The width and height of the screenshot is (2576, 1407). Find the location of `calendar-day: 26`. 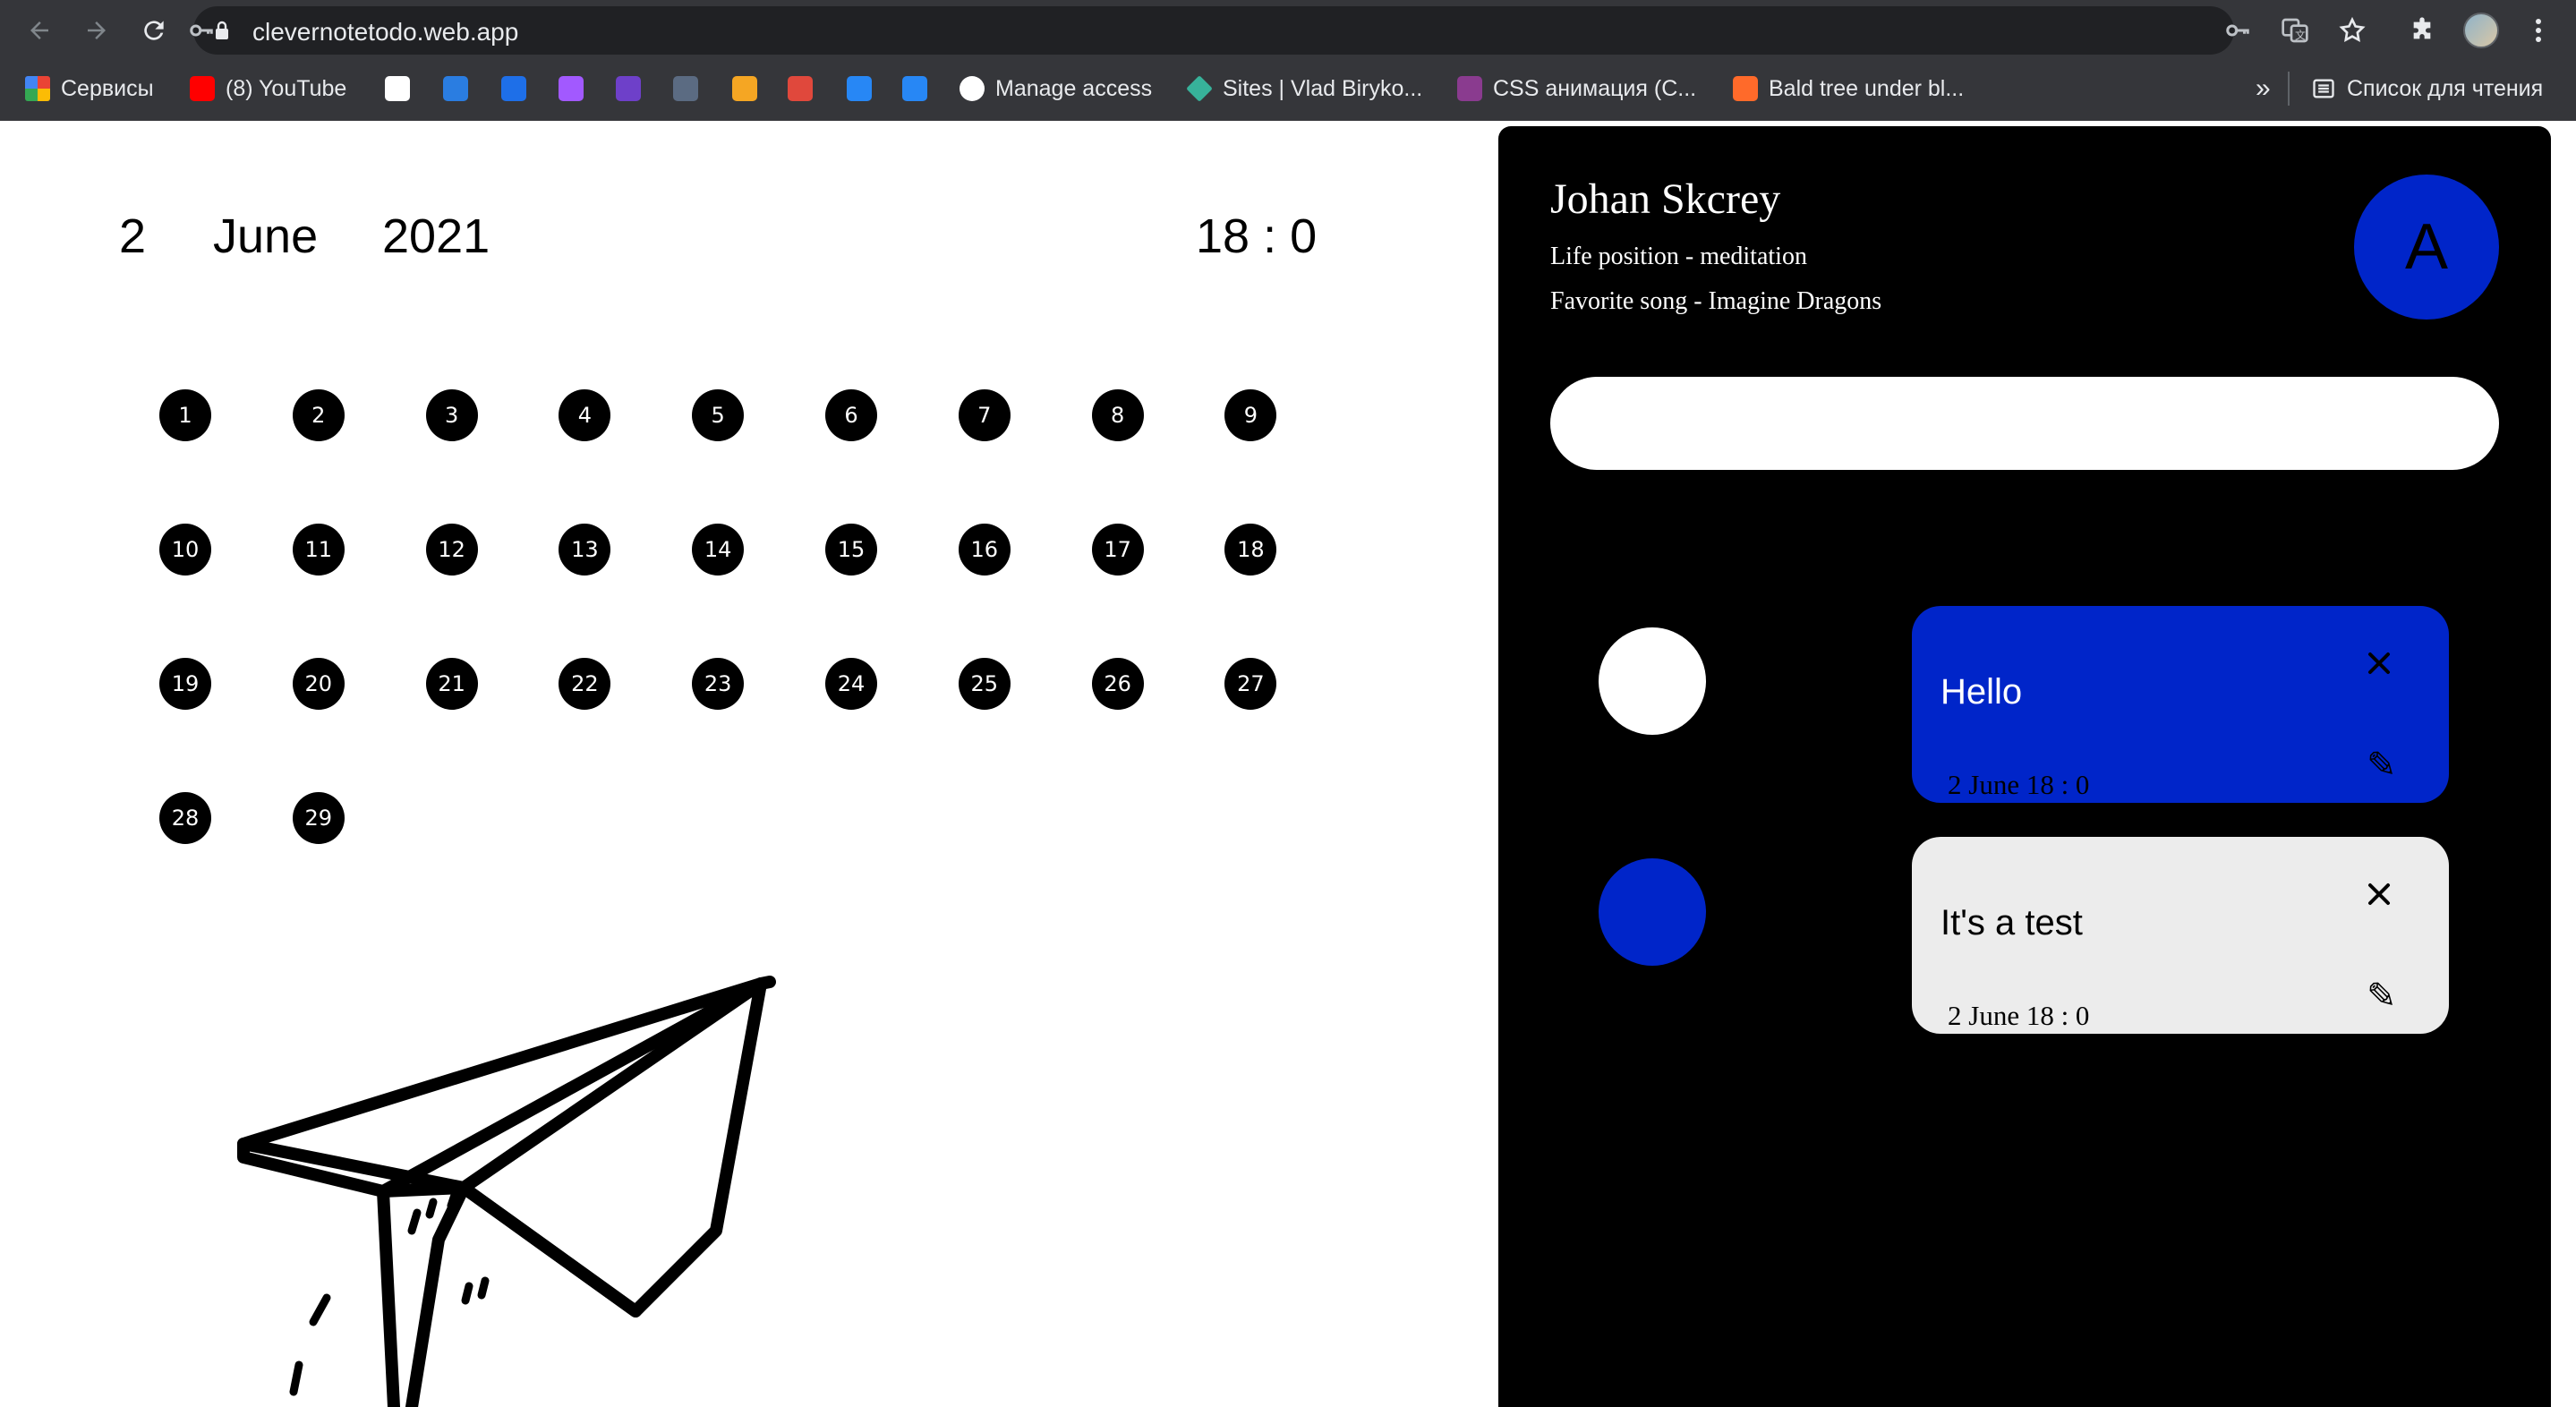

calendar-day: 26 is located at coordinates (1117, 684).